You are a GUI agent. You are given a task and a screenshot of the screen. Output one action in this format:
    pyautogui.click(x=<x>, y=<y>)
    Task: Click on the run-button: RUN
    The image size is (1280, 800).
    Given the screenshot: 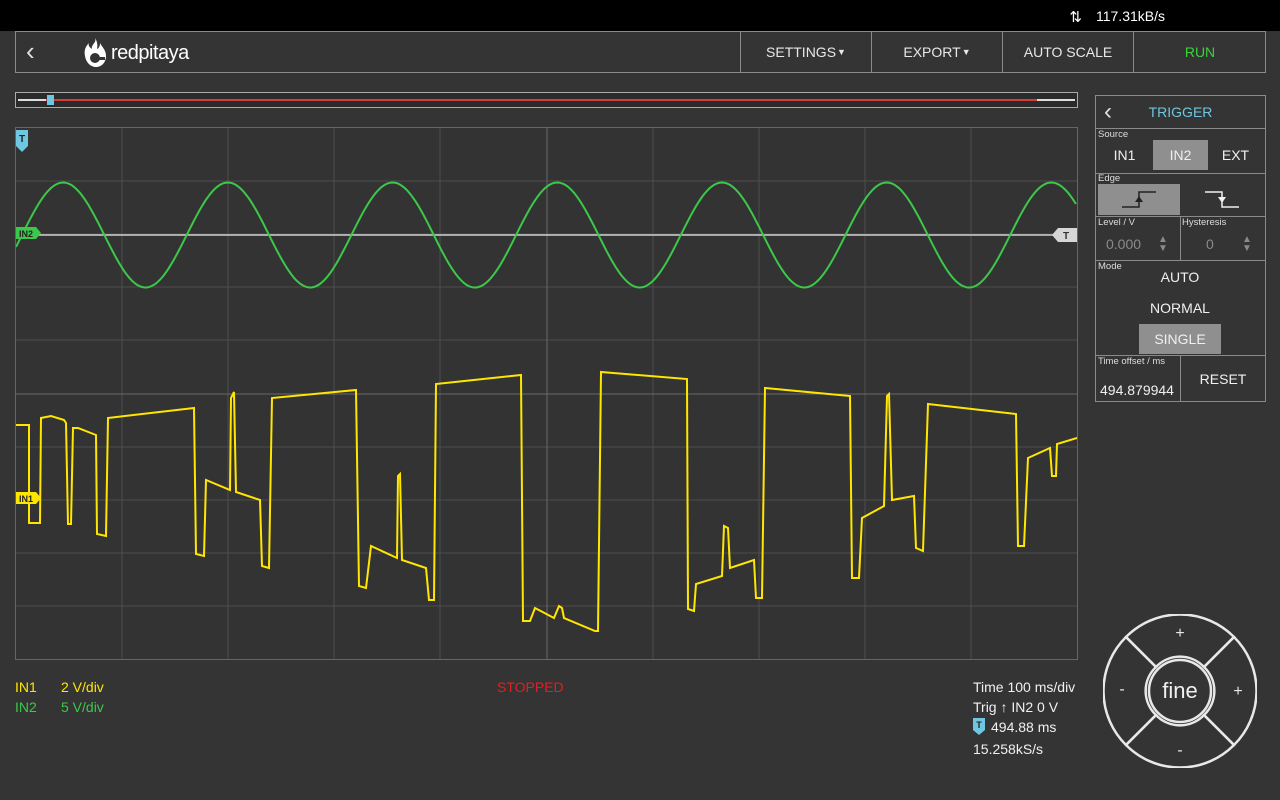 What is the action you would take?
    pyautogui.click(x=1199, y=52)
    